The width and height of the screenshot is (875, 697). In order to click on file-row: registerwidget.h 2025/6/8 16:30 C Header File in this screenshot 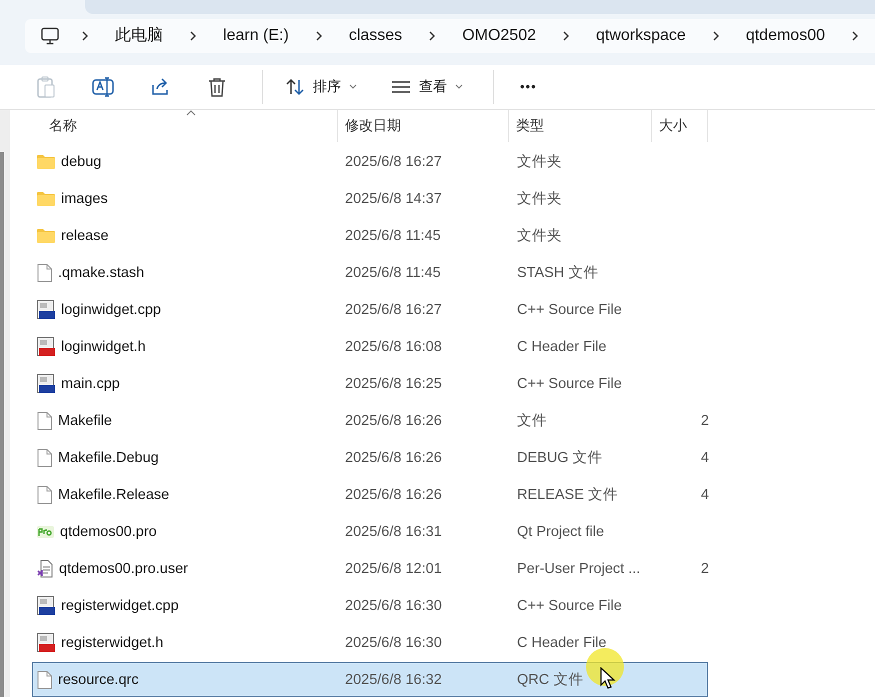, I will do `click(370, 642)`.